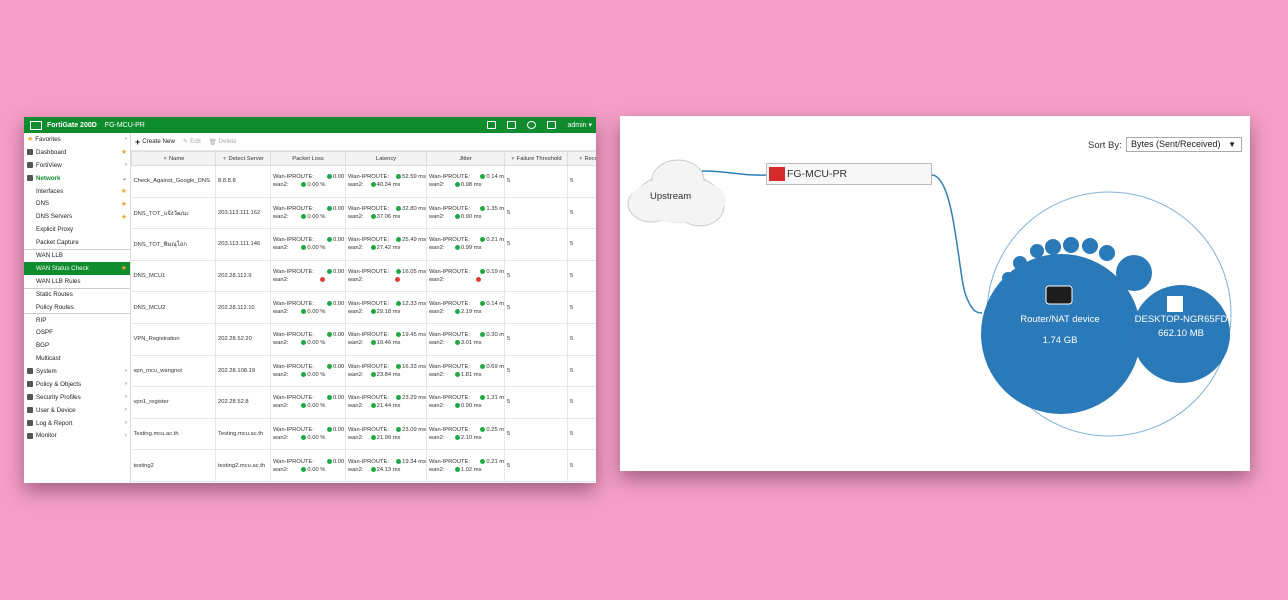 This screenshot has height=600, width=1288. What do you see at coordinates (308, 158) in the screenshot?
I see `column-header: Packet Loss` at bounding box center [308, 158].